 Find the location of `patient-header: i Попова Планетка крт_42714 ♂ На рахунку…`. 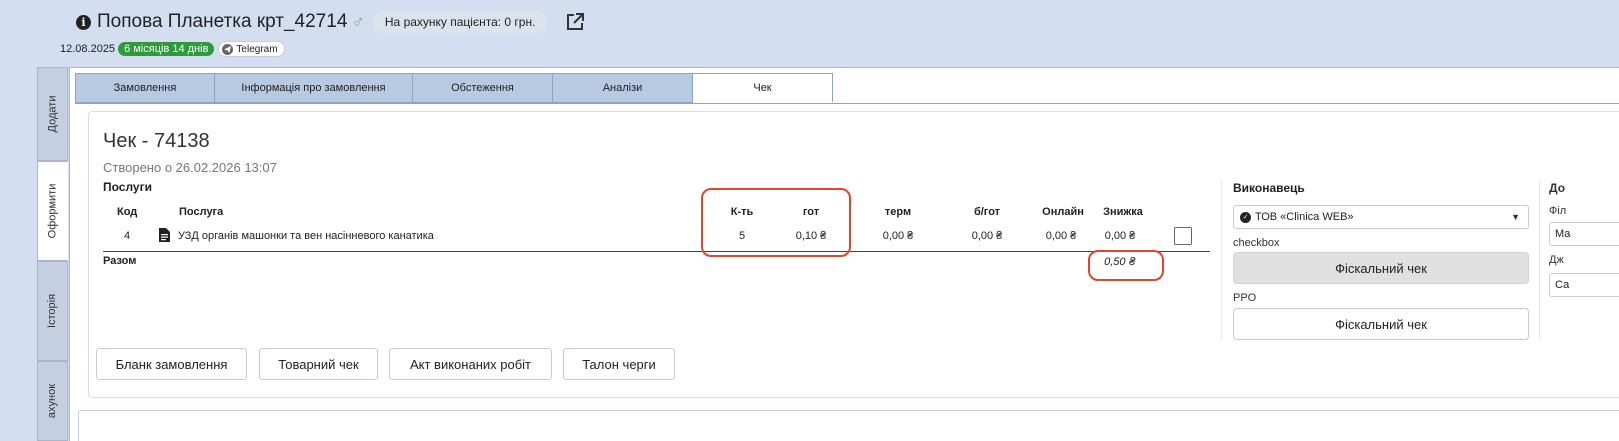

patient-header: i Попова Планетка крт_42714 ♂ На рахунку… is located at coordinates (330, 22).